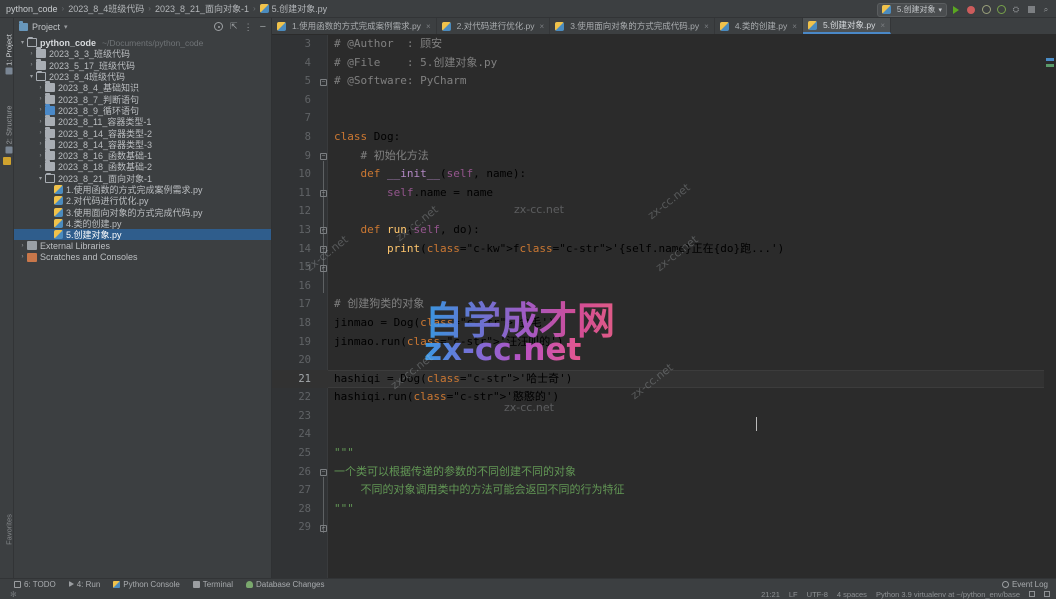  What do you see at coordinates (632, 26) in the screenshot?
I see `editor-tab-2: 3.使用面向对象的方式完成代码.py ×` at bounding box center [632, 26].